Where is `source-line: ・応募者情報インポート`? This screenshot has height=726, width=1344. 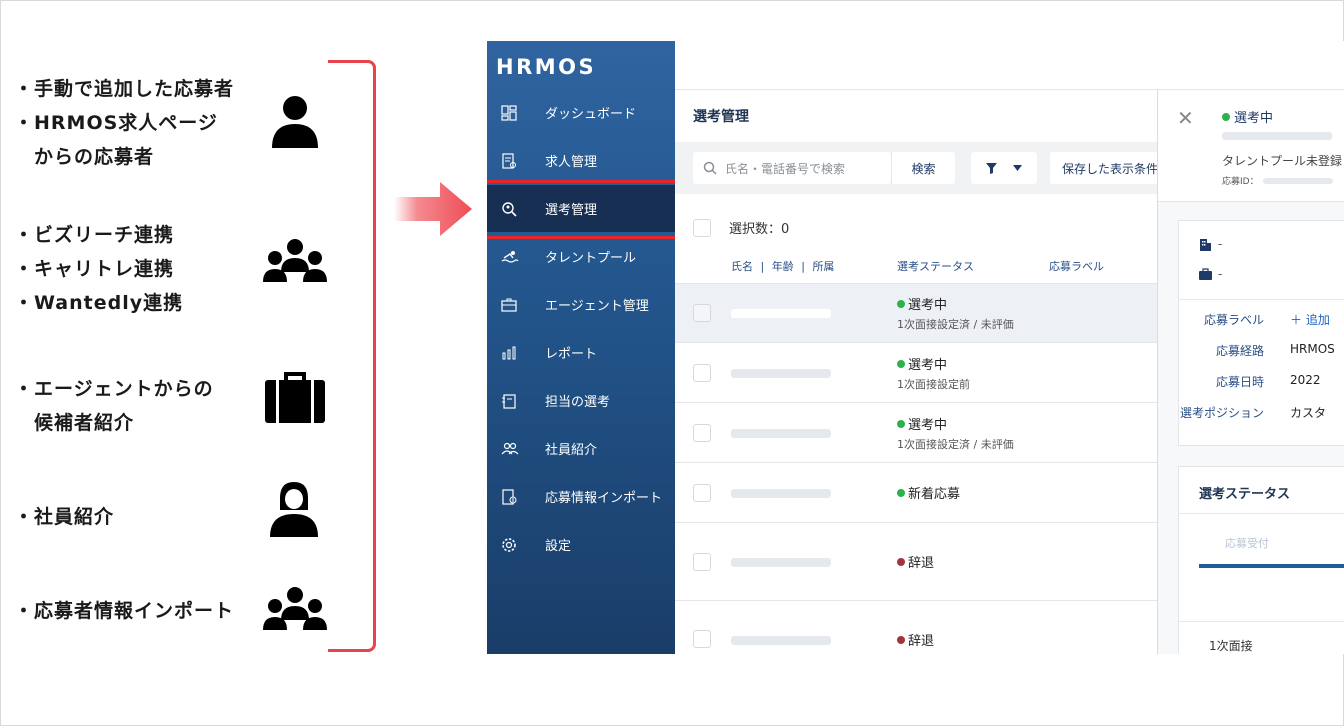 source-line: ・応募者情報インポート is located at coordinates (124, 611).